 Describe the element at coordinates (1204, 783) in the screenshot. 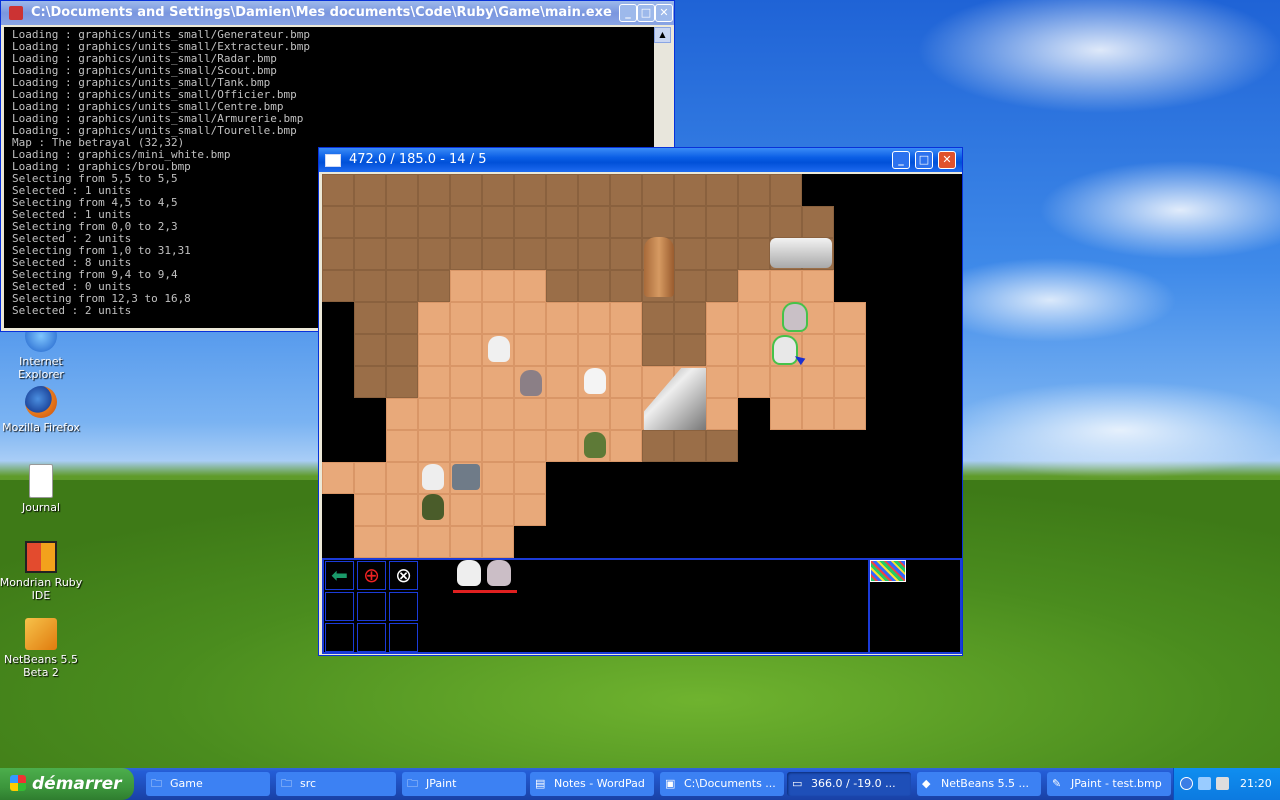

I see `network-icon` at that location.